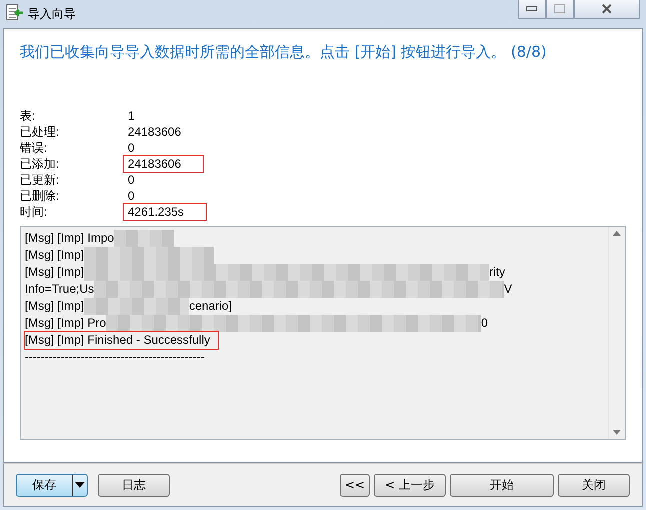  Describe the element at coordinates (484, 323) in the screenshot. I see `log-line: 0` at that location.